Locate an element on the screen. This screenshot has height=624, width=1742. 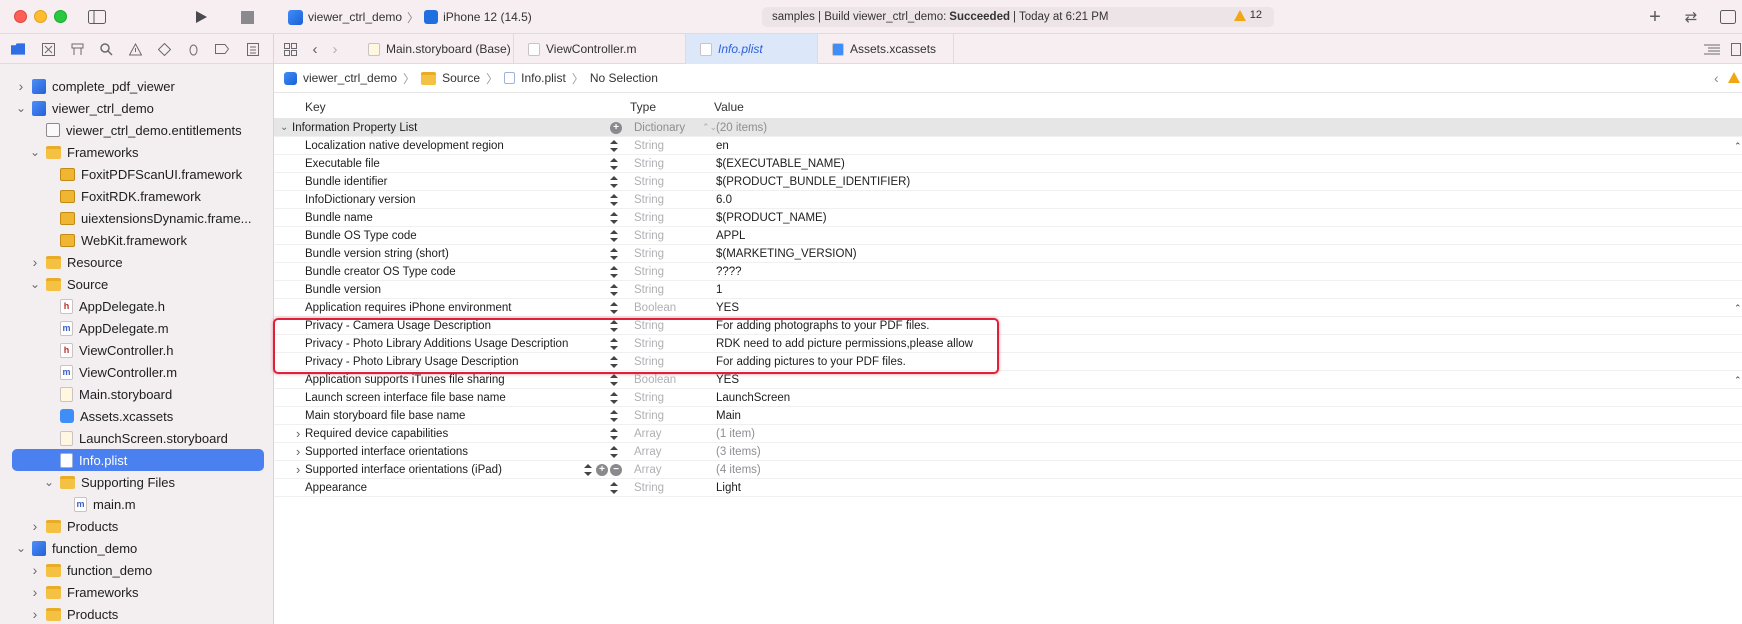
previous-issue-chevron-icon: ‹ is located at coordinates (1716, 78).